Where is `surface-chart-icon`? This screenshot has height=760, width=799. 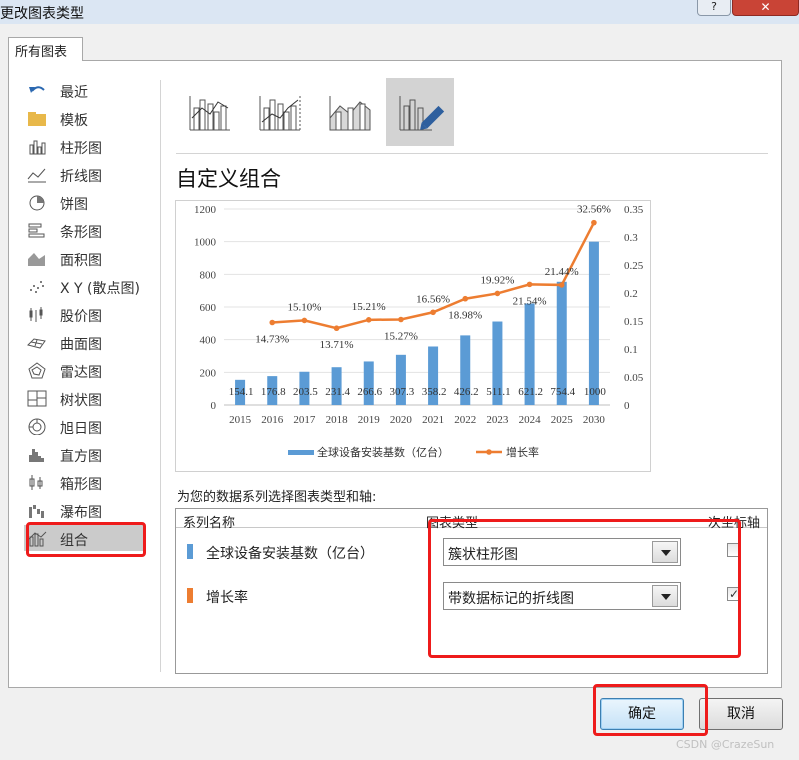
surface-chart-icon is located at coordinates (37, 342).